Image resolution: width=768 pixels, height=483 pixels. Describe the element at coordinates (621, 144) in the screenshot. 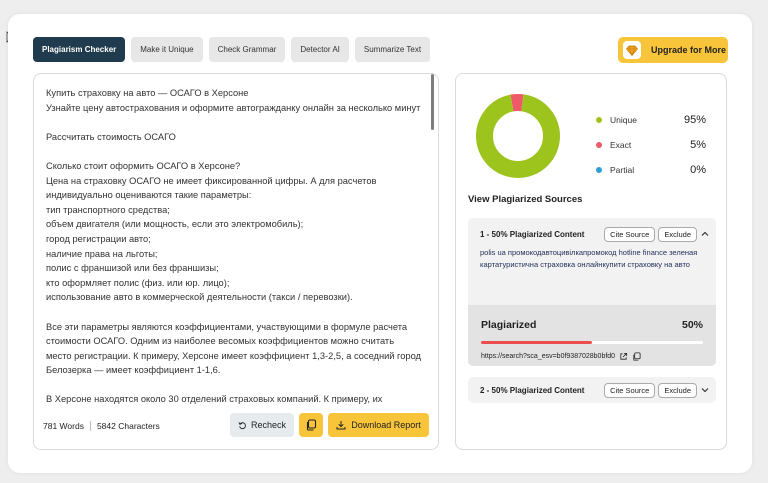

I see `legend-label: Exact` at that location.